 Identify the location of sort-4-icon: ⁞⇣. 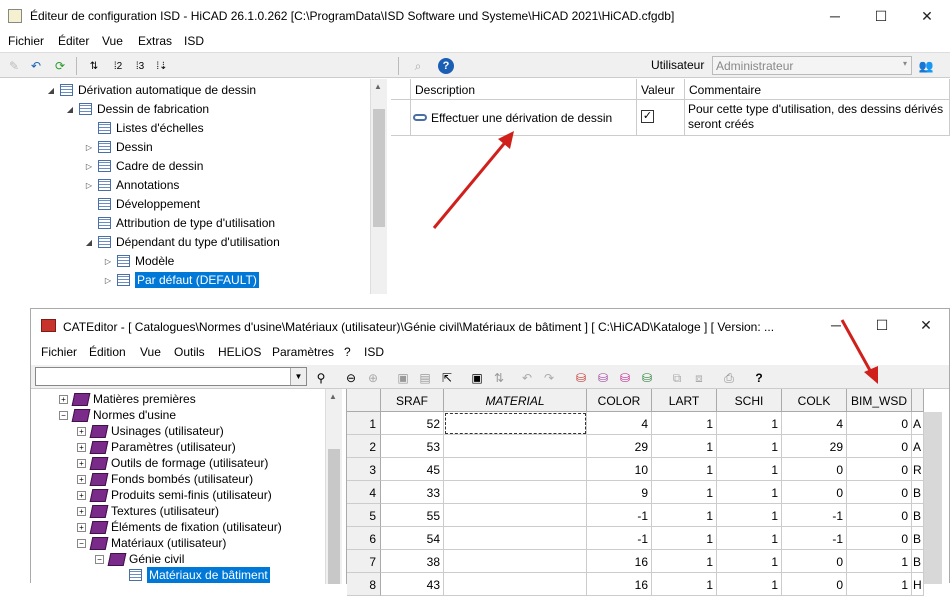
(162, 66).